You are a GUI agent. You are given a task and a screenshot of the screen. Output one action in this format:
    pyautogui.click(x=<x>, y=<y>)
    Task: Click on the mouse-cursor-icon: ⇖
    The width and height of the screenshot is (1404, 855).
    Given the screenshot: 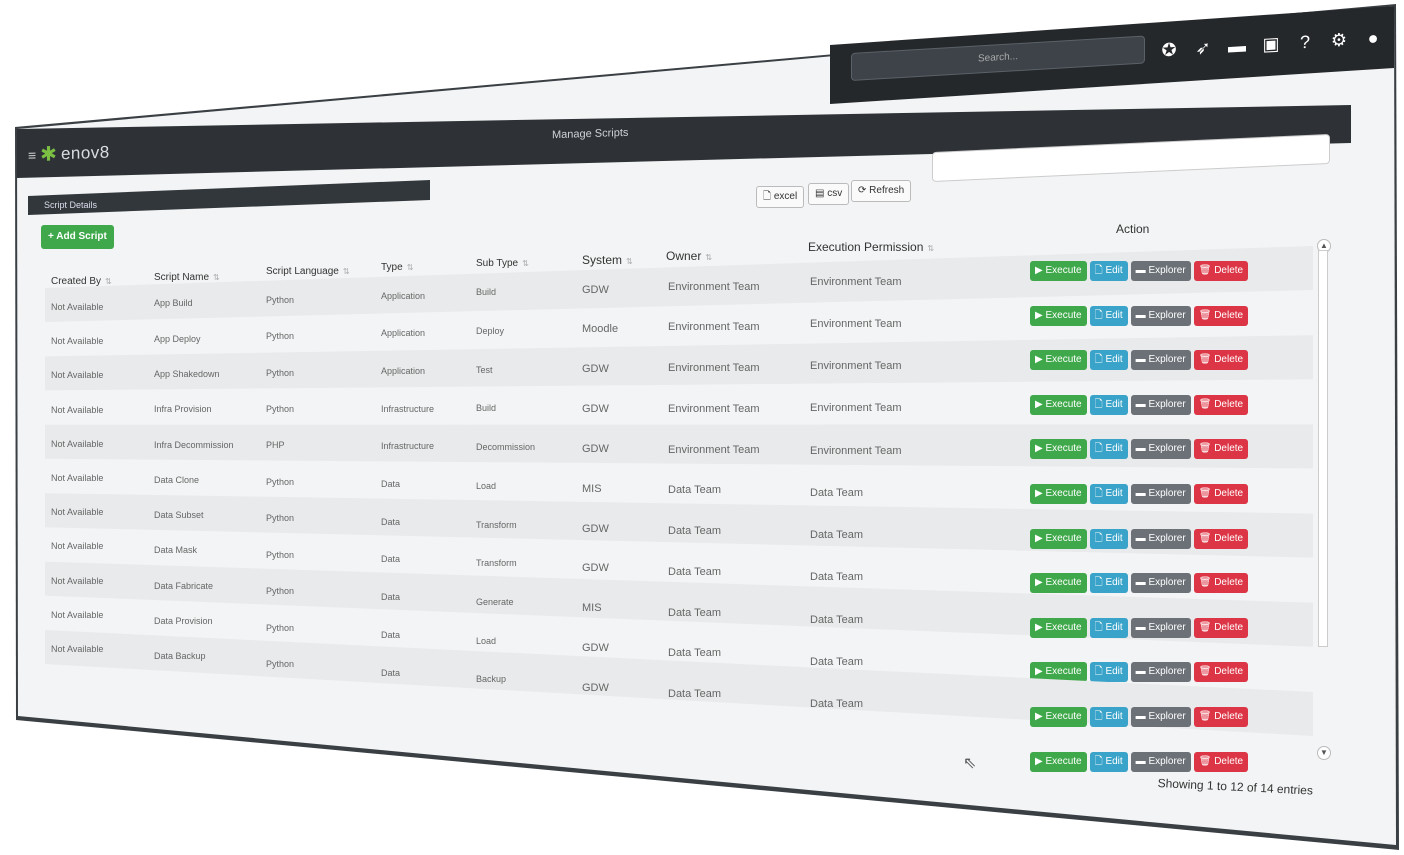 What is the action you would take?
    pyautogui.click(x=970, y=763)
    